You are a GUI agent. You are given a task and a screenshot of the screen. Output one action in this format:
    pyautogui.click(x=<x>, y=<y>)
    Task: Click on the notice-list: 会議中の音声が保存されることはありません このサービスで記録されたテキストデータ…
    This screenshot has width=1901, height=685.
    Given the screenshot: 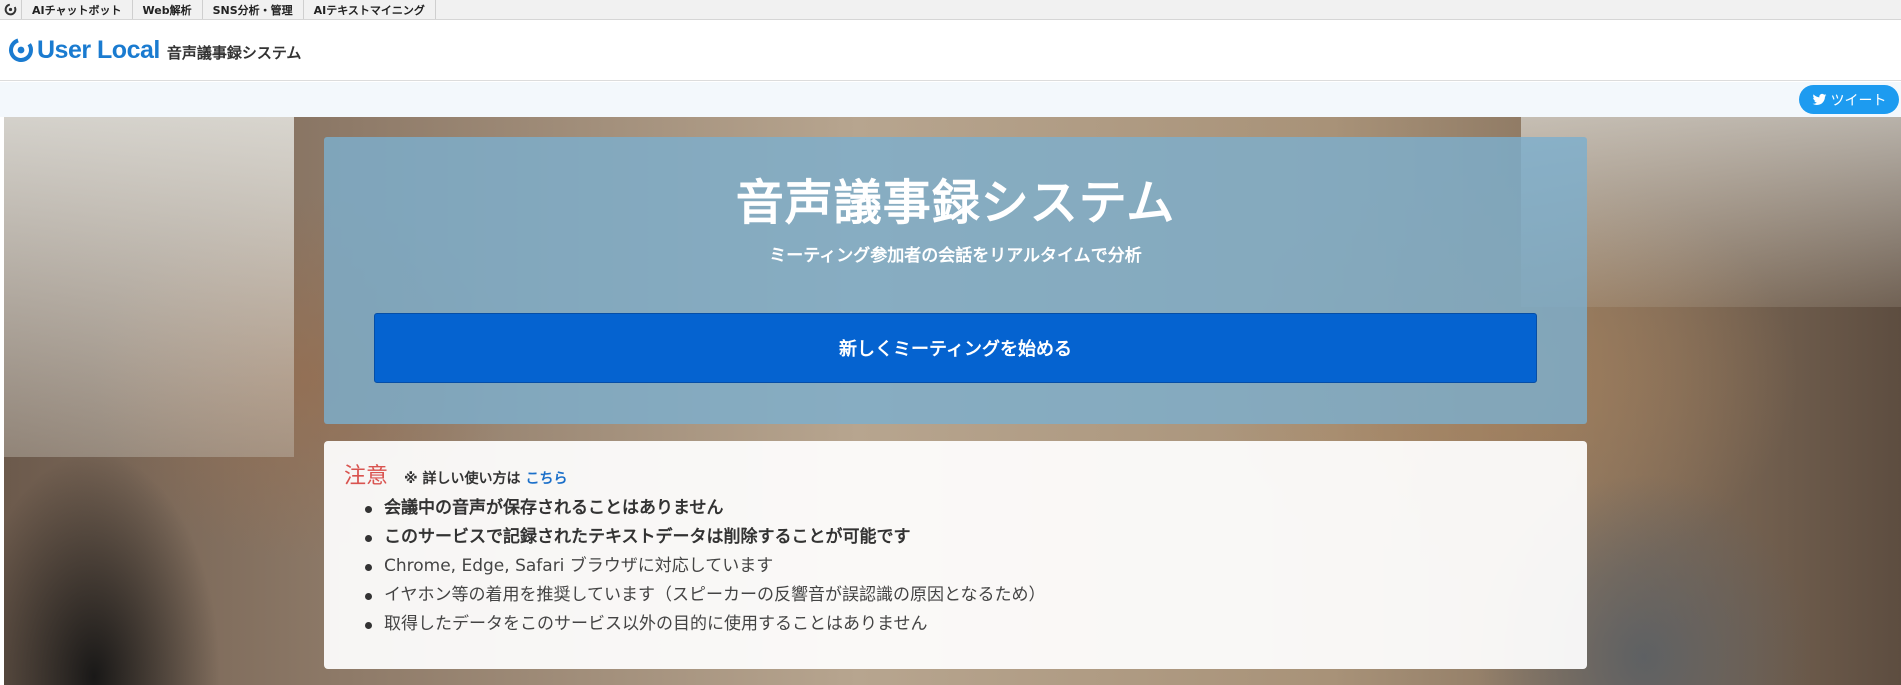 What is the action you would take?
    pyautogui.click(x=955, y=566)
    